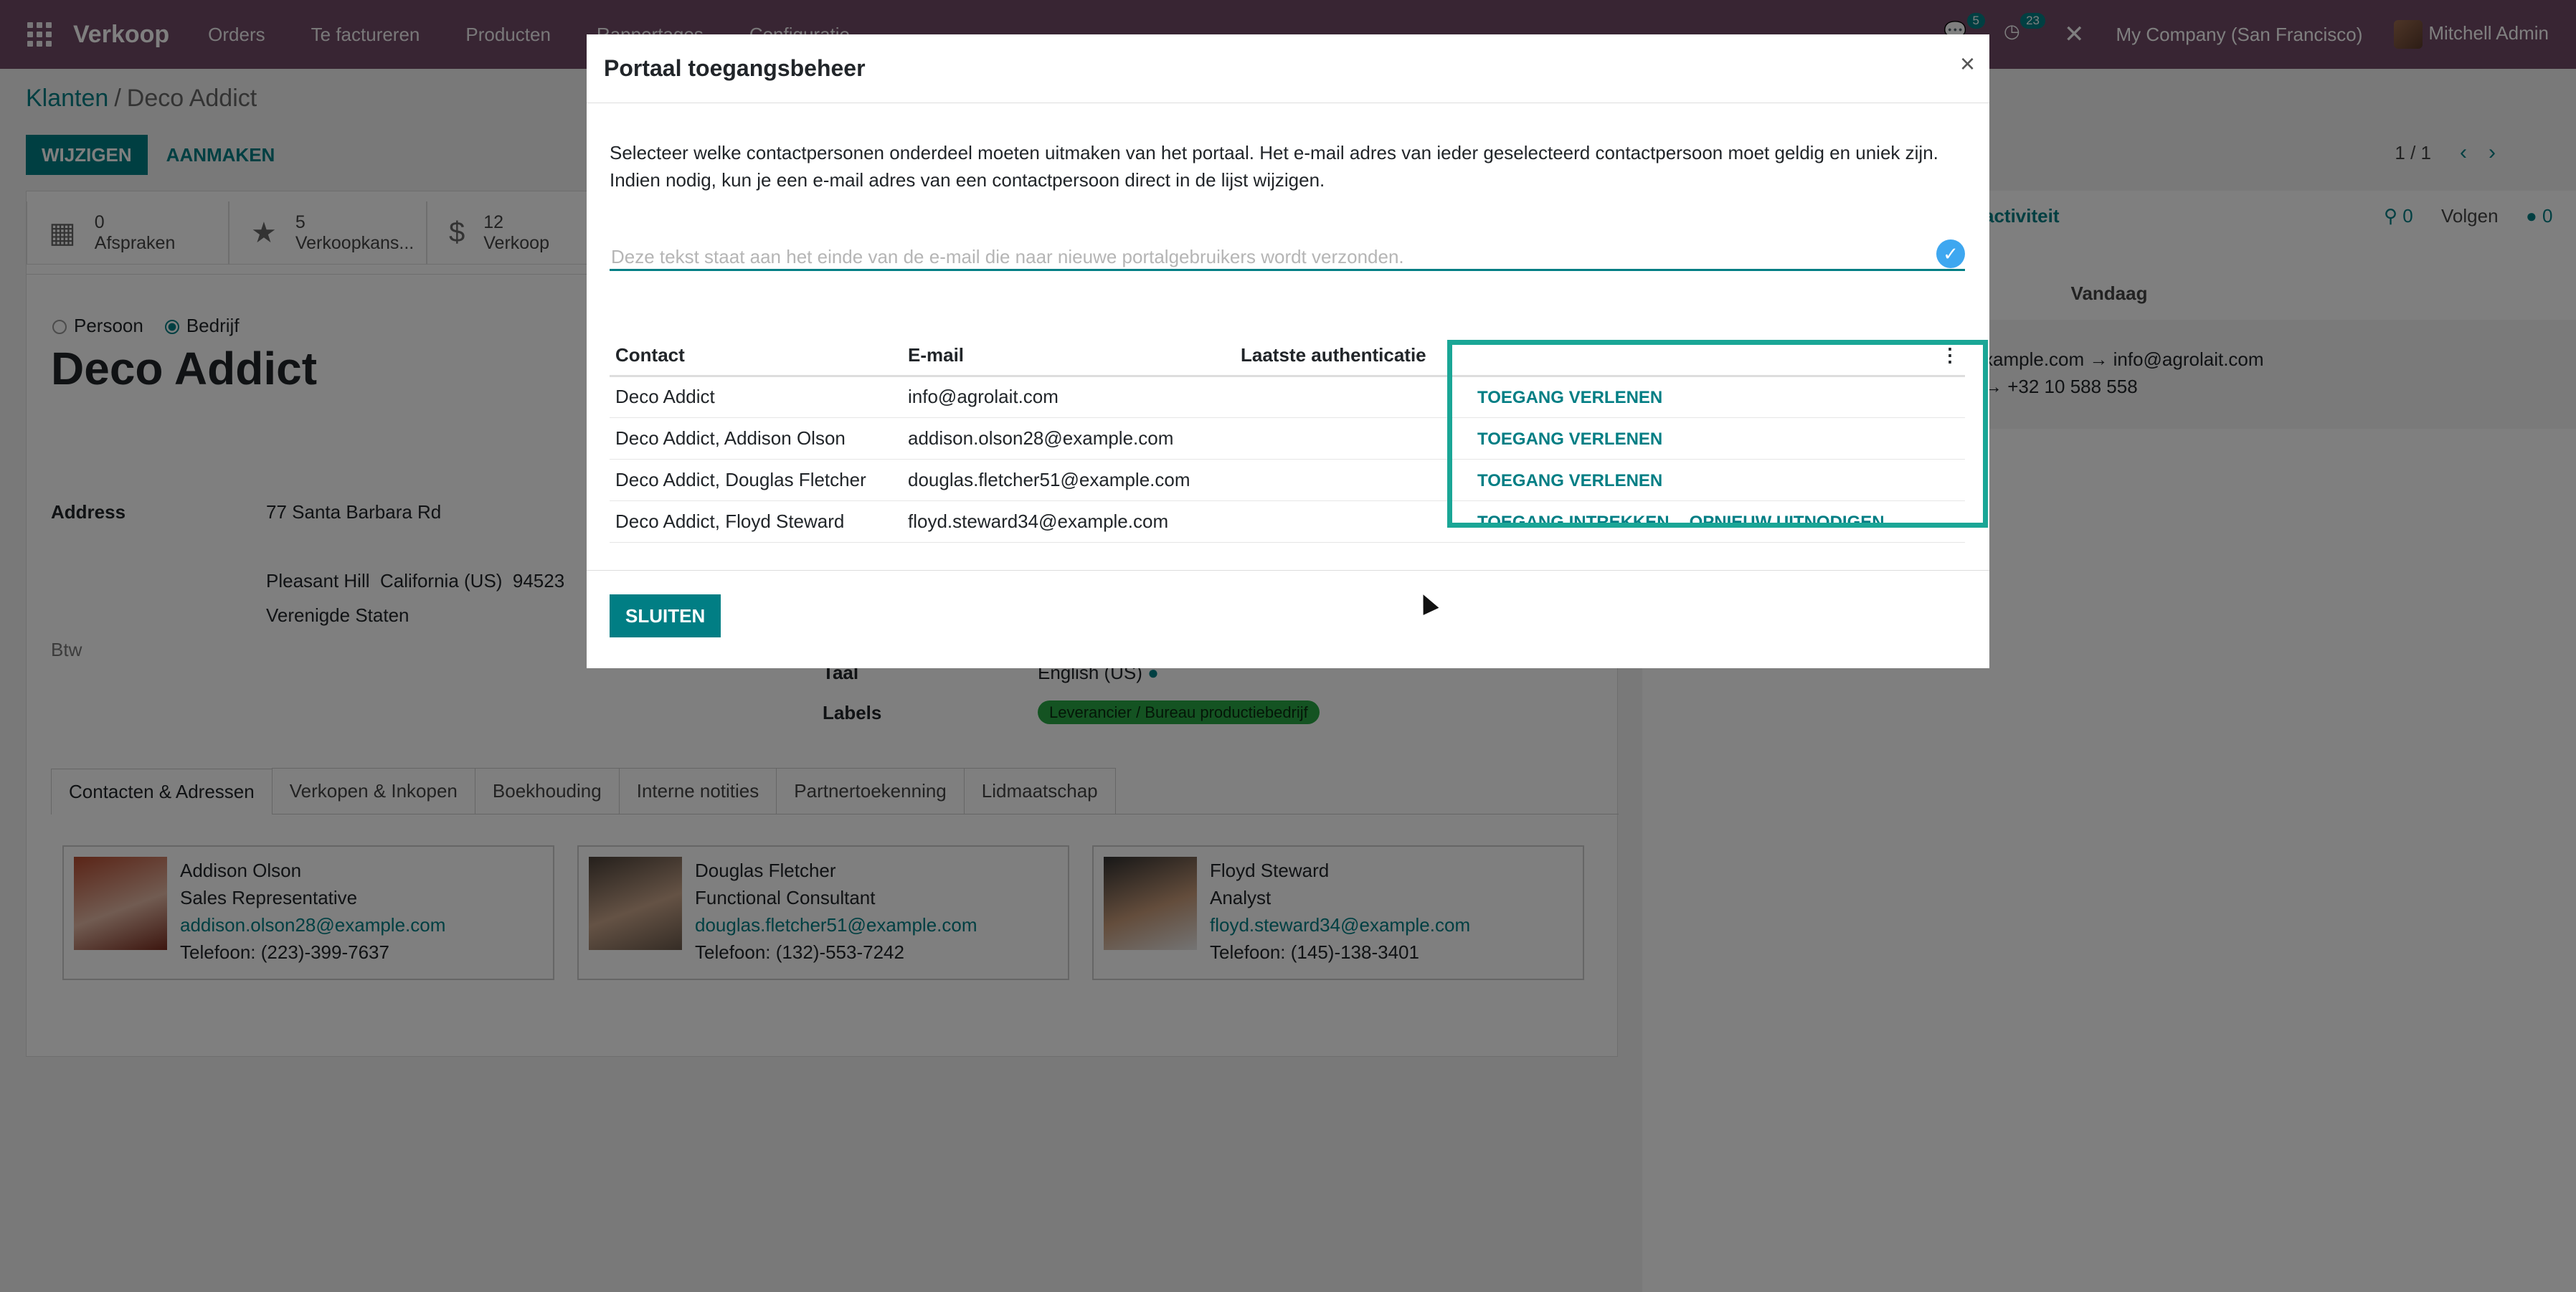 This screenshot has height=1292, width=2576. I want to click on row-contact: Deco Addict, Addison Olson, so click(756, 438).